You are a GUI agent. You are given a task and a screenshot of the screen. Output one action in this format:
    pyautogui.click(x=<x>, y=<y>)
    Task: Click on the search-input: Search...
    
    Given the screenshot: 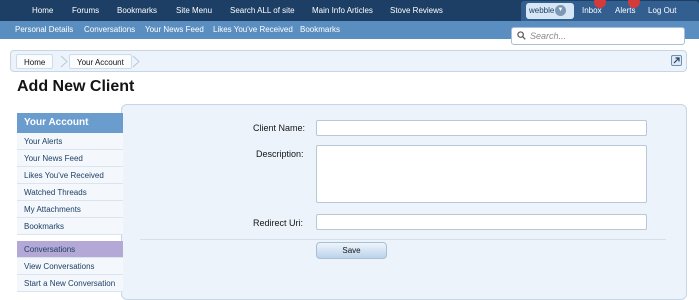 What is the action you would take?
    pyautogui.click(x=598, y=36)
    